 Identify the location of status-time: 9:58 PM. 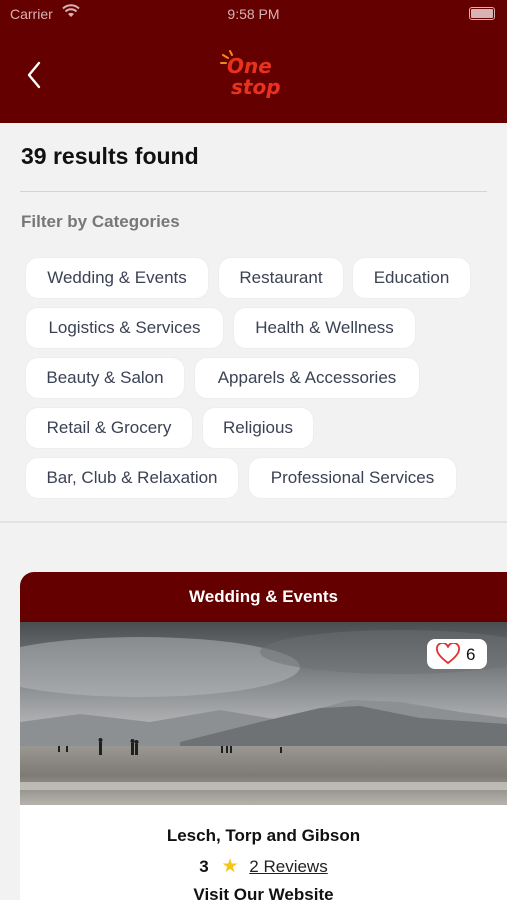
(253, 14).